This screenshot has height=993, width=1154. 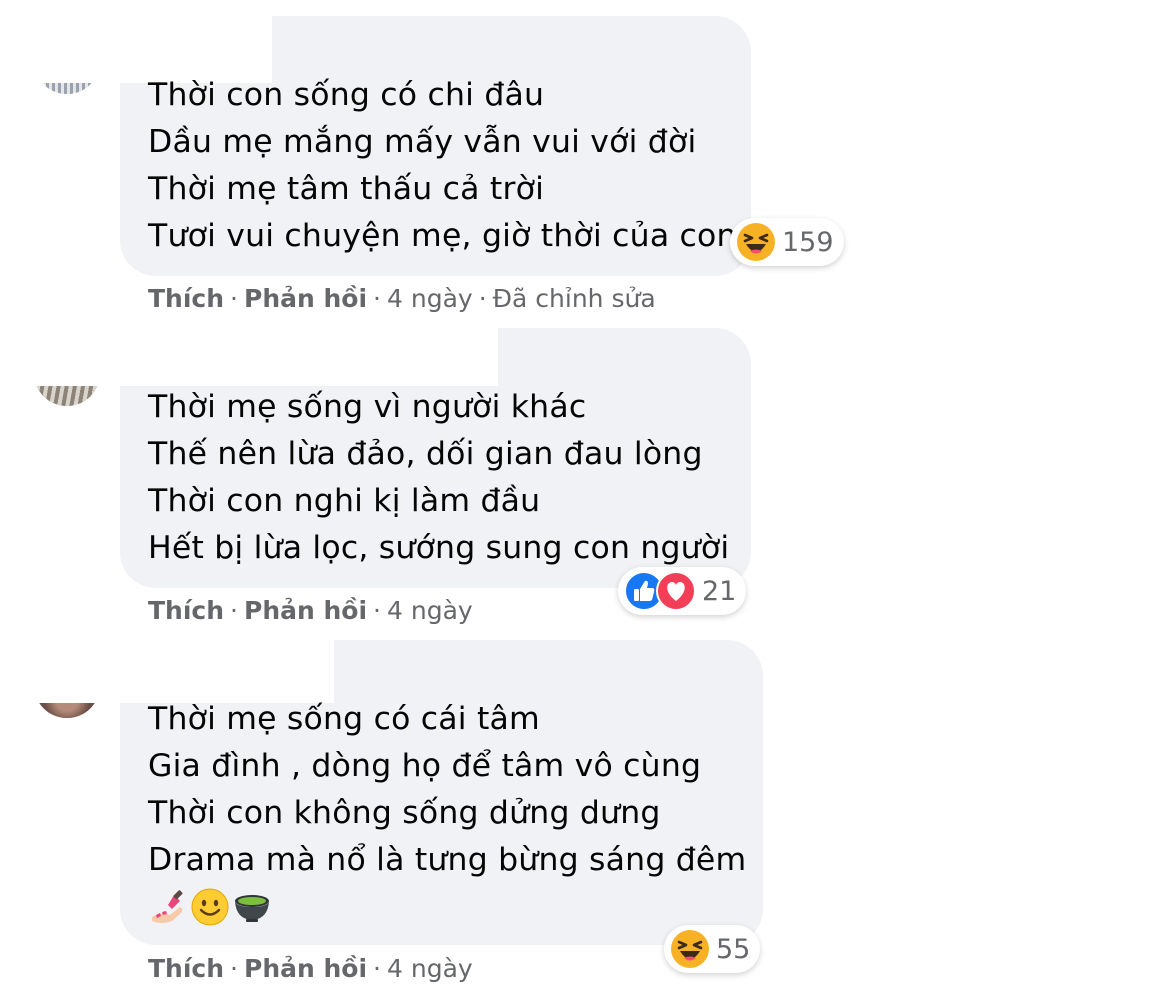 I want to click on tea-bowl-emoji-icon, so click(x=252, y=908).